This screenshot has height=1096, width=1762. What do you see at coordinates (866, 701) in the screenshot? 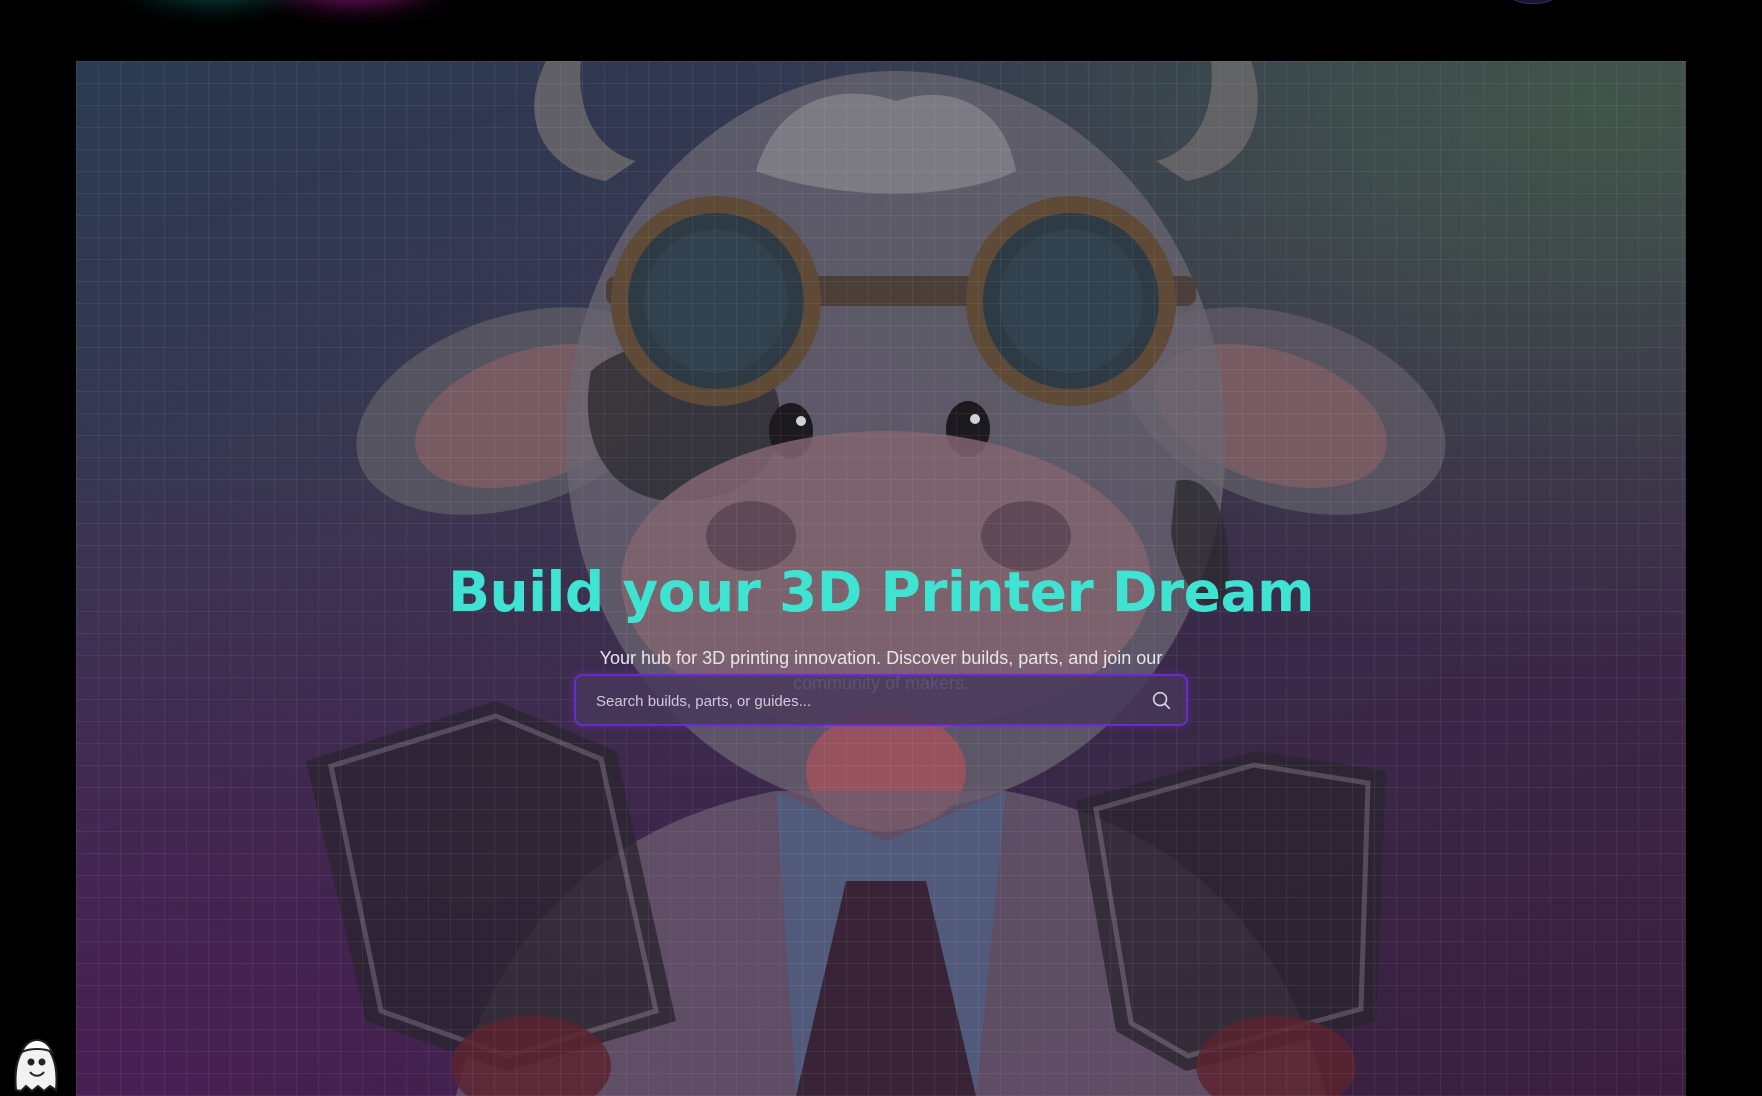
I see `search-input` at bounding box center [866, 701].